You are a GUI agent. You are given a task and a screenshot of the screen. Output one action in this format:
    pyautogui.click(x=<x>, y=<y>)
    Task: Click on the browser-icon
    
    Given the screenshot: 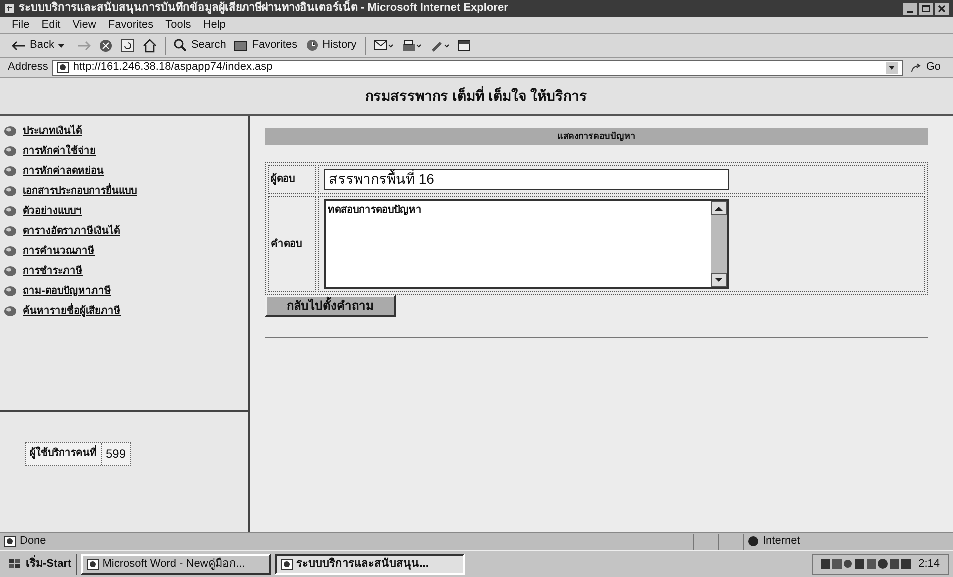 What is the action you would take?
    pyautogui.click(x=9, y=8)
    